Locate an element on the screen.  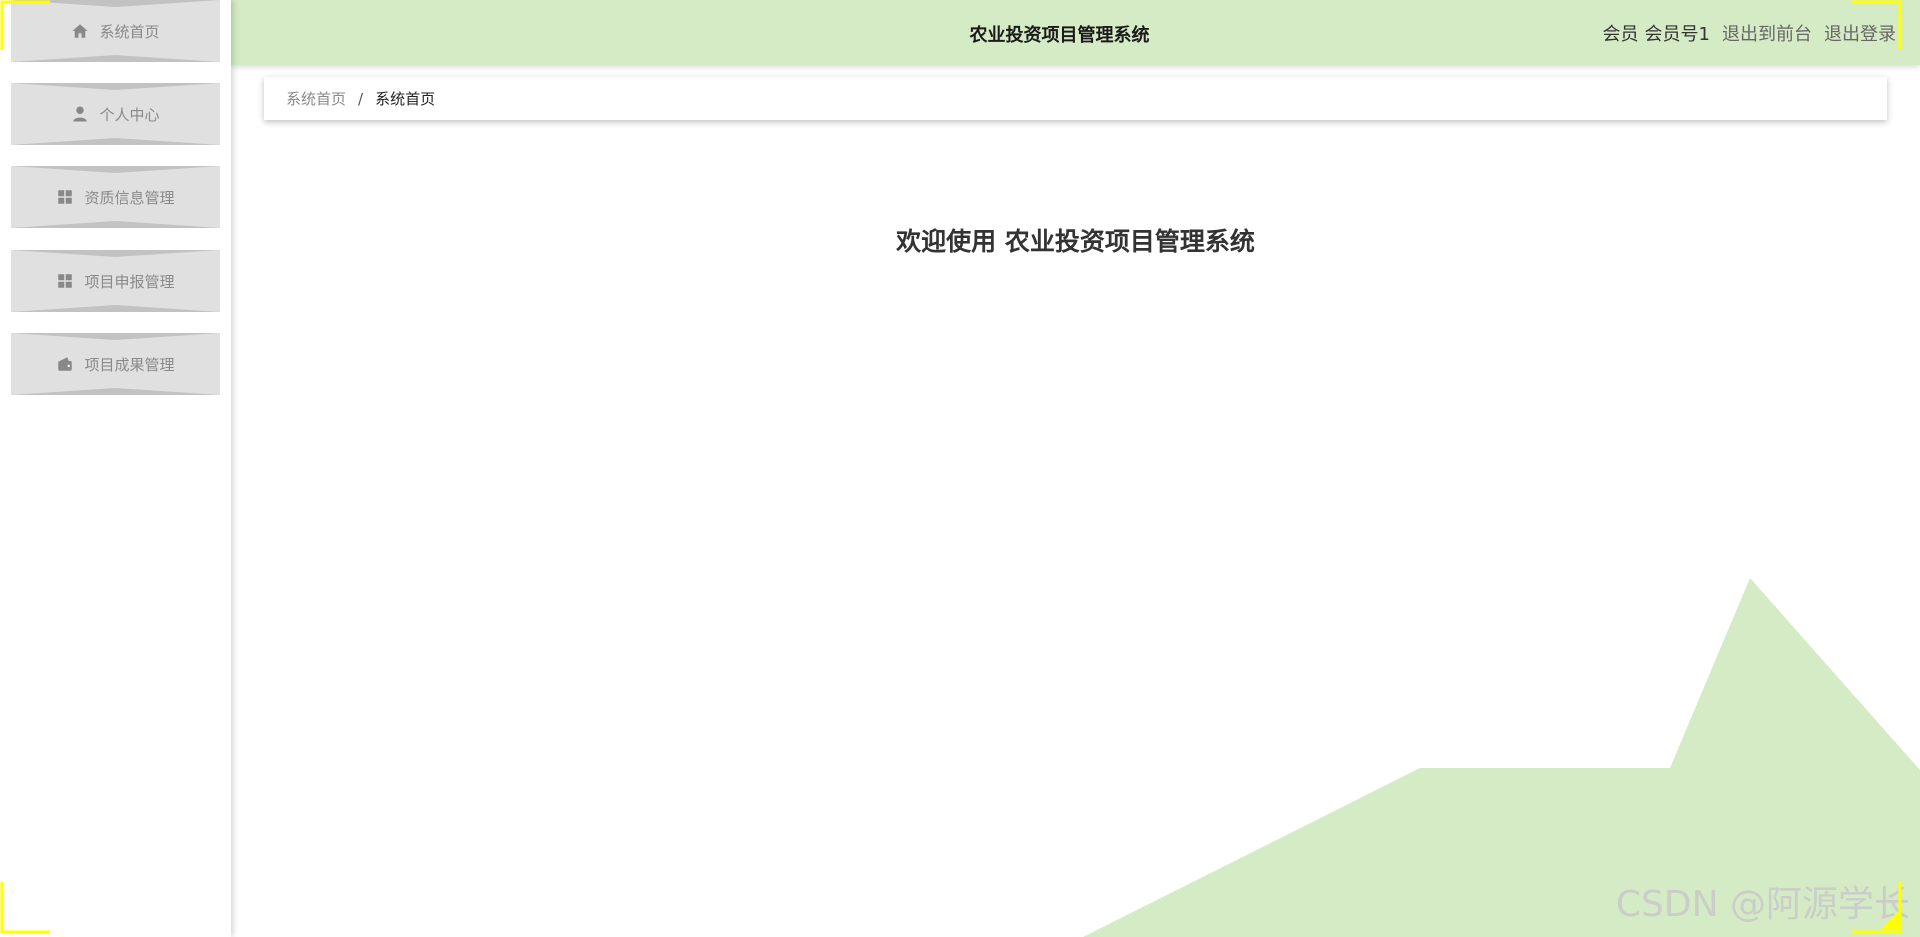
top-header: 农业投资项目管理系统 会员 会员号1 退出到前台 退出登录 is located at coordinates (1075, 32).